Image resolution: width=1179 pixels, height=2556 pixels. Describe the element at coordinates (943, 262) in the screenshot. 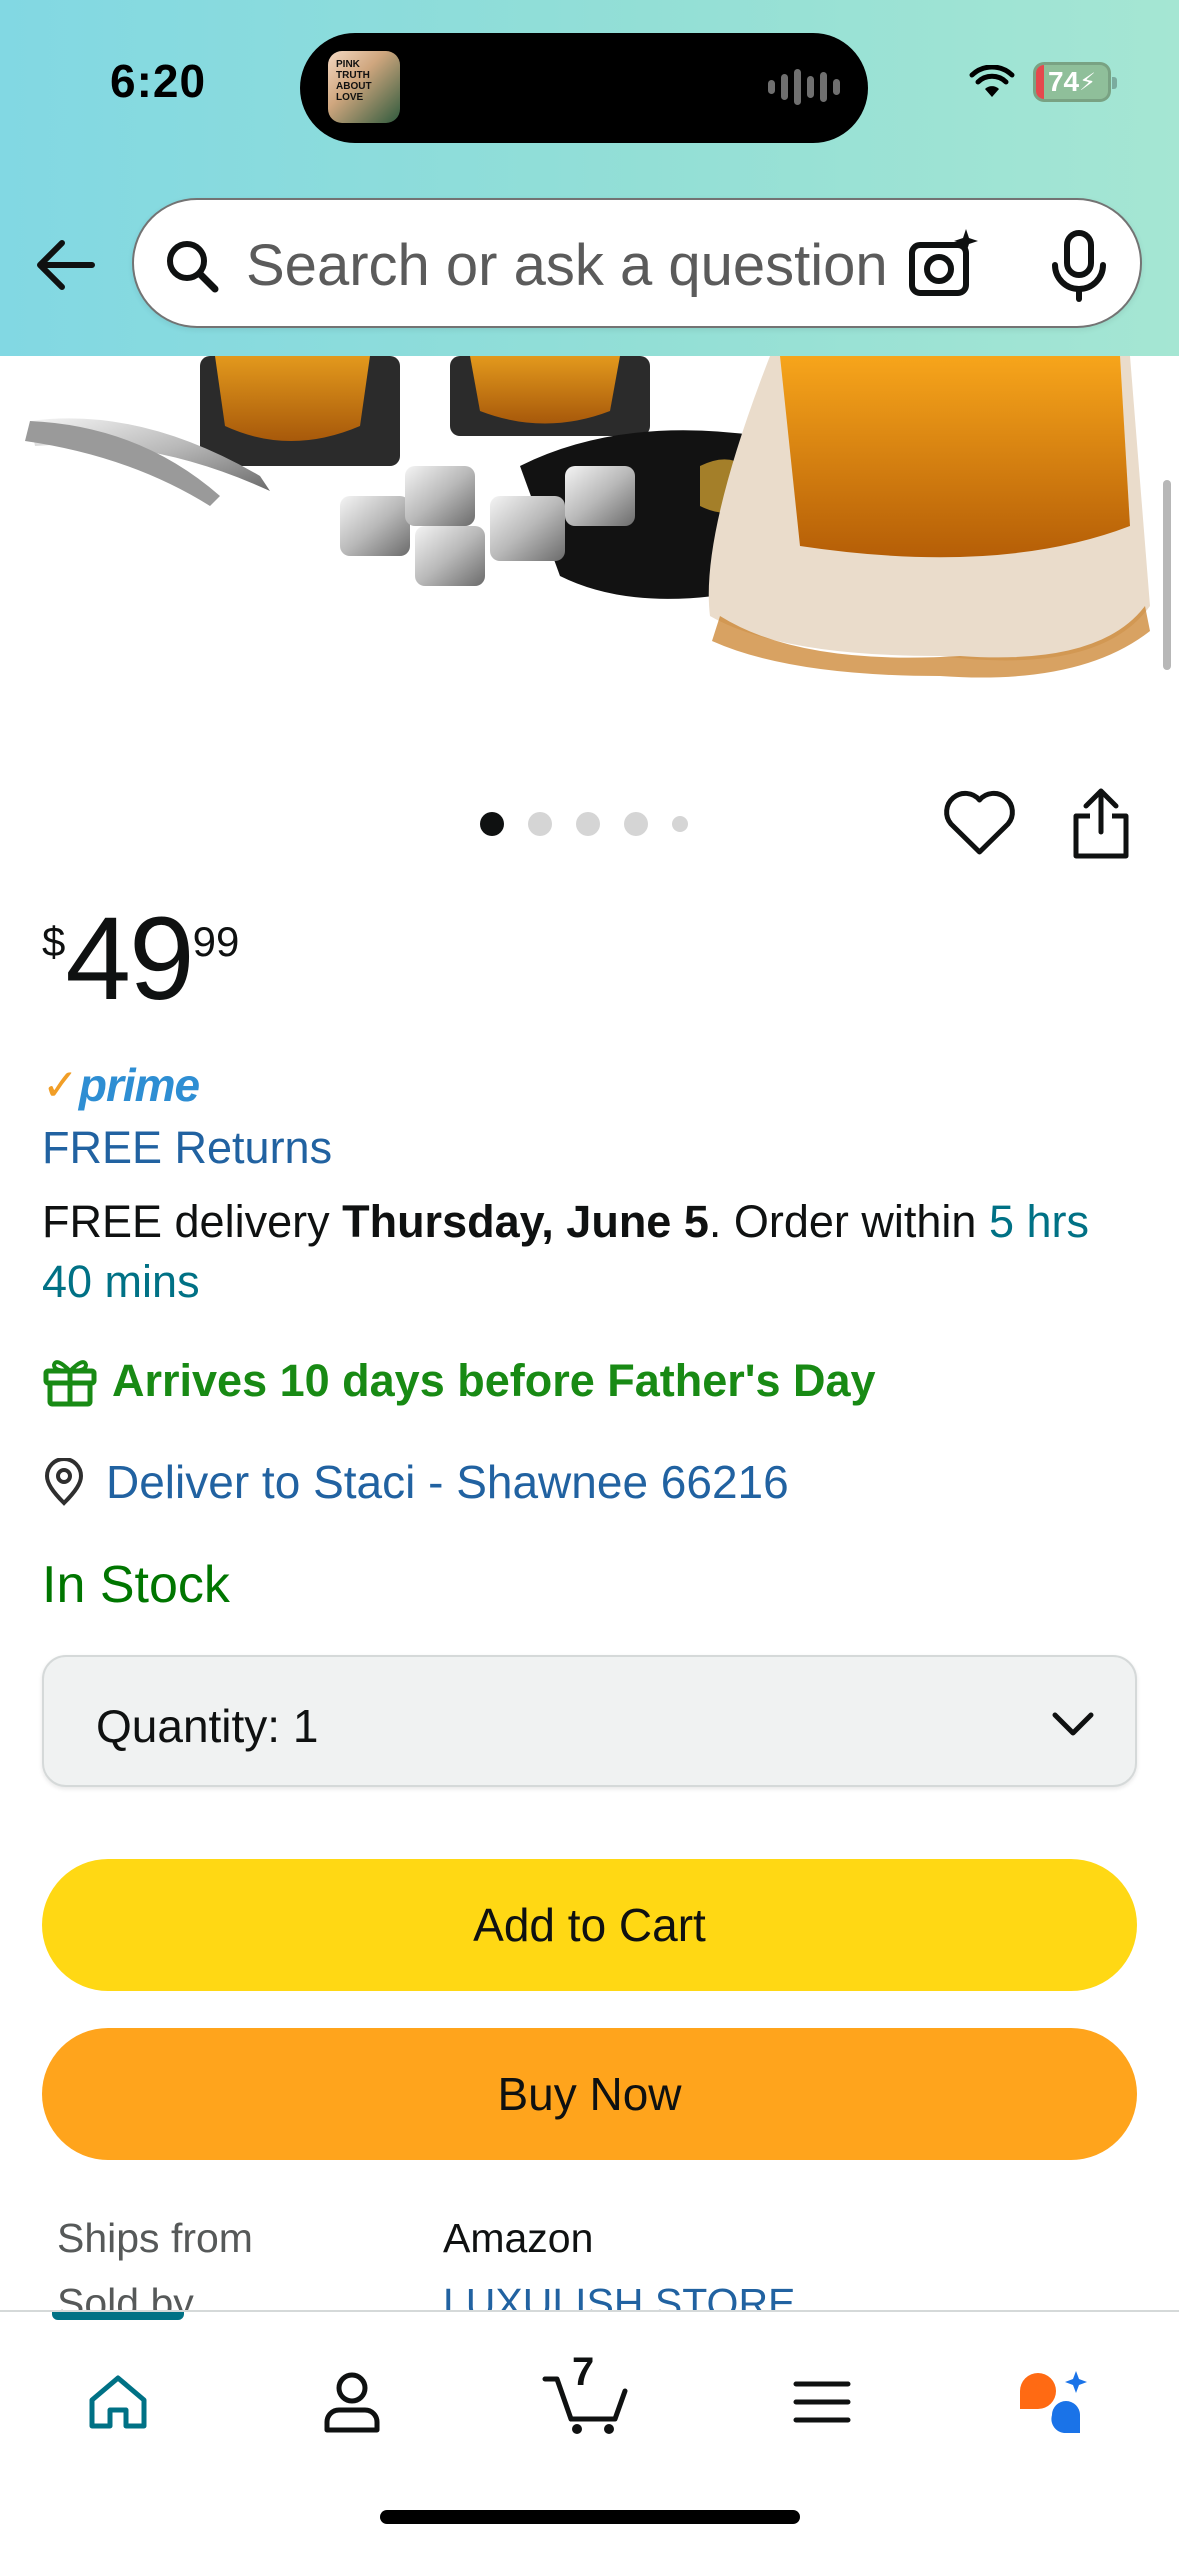

I see `camera-sparkle-icon` at that location.